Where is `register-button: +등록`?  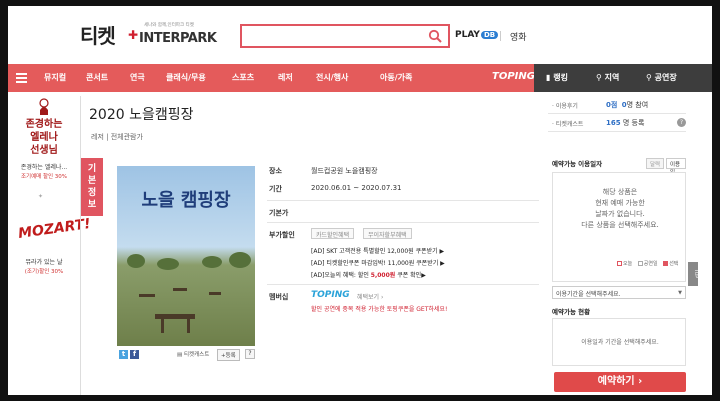
register-button: +등록 is located at coordinates (228, 355).